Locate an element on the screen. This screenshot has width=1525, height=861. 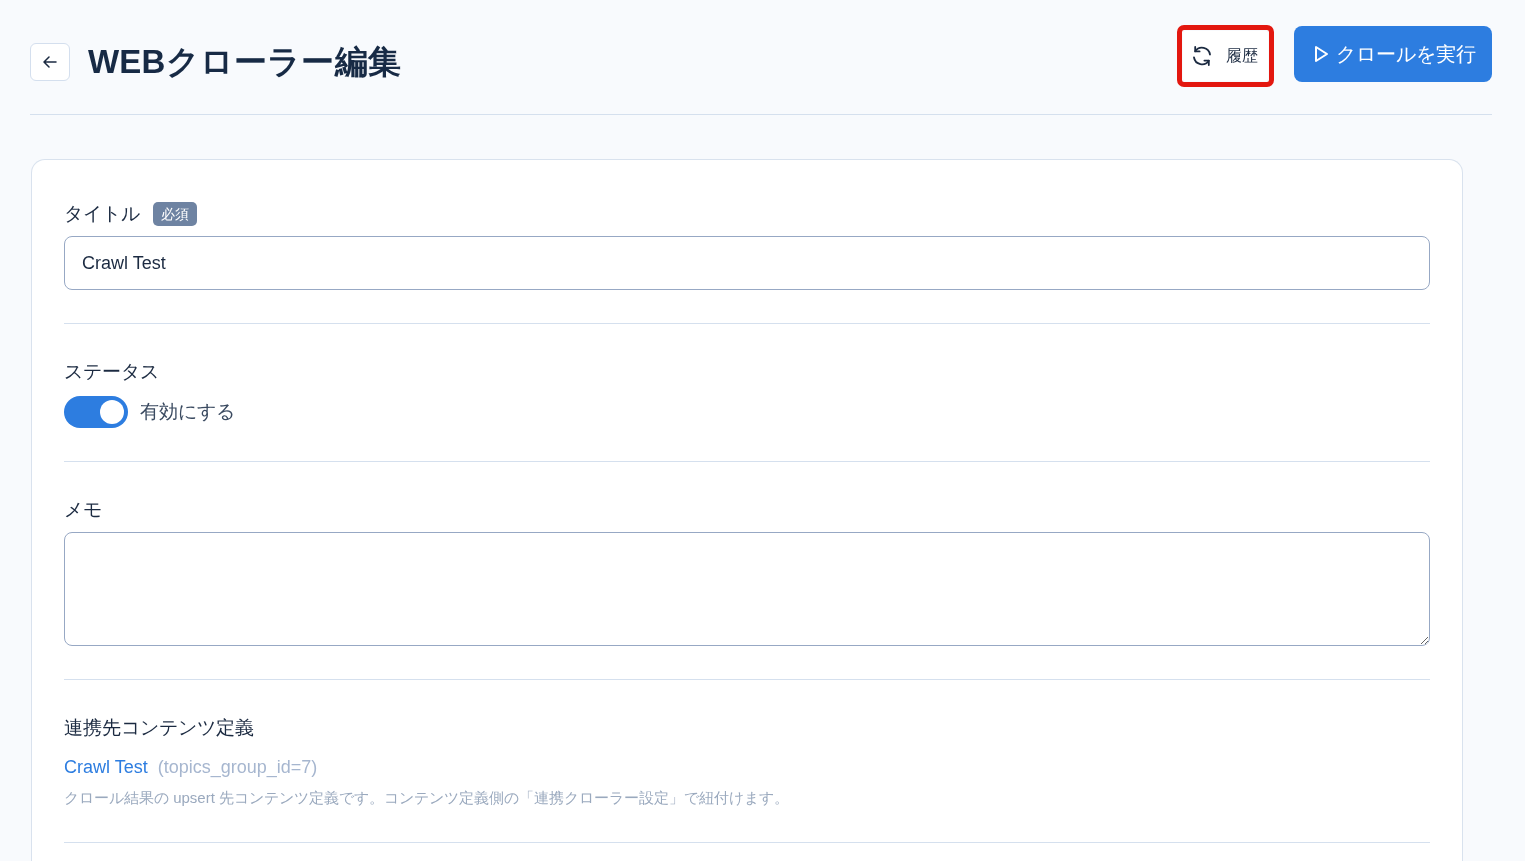
memo-field is located at coordinates (747, 589).